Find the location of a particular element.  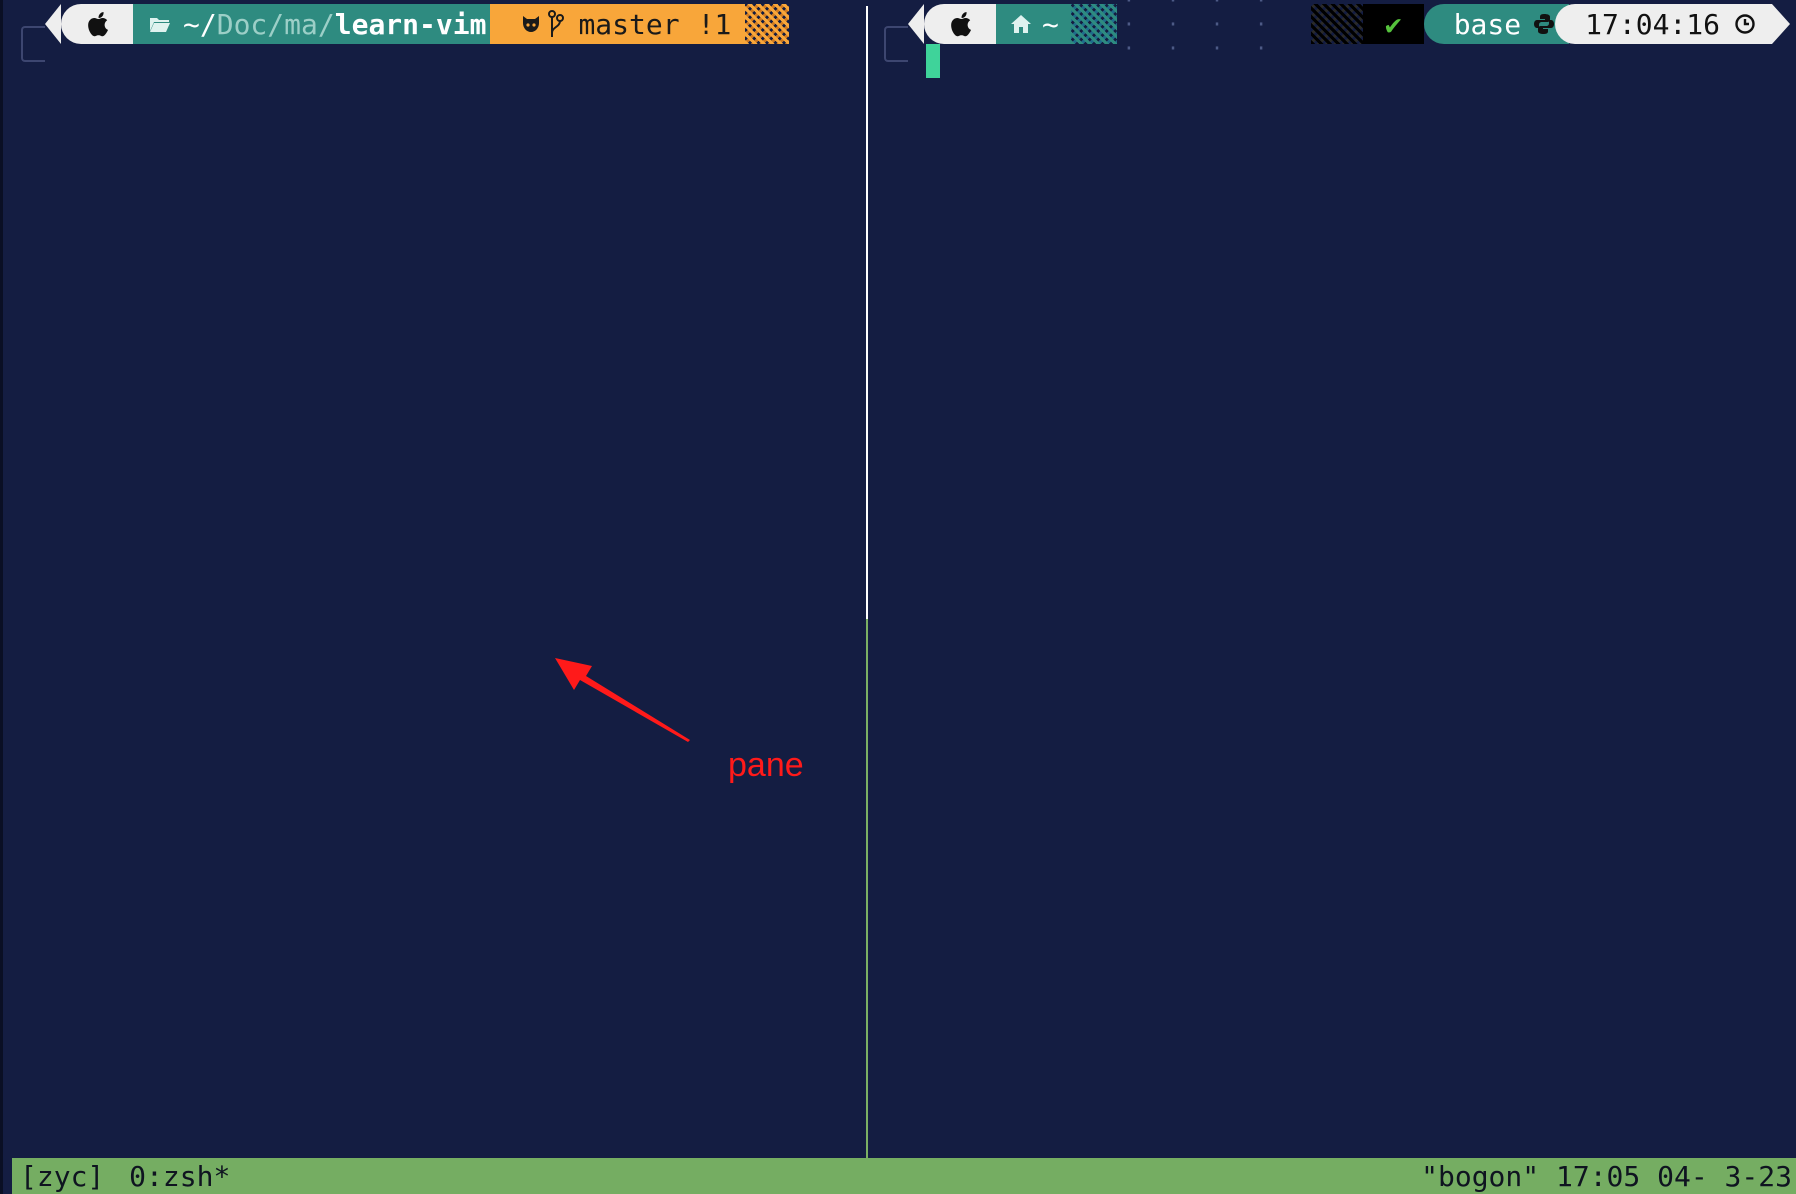

terminal-cursor is located at coordinates (933, 61).